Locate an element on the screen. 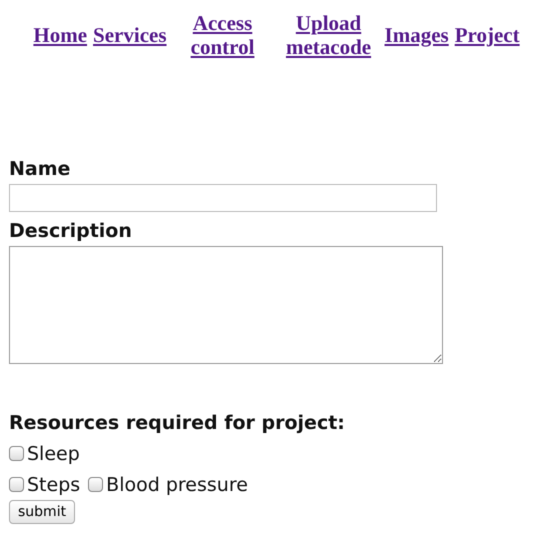  checkbox-label: Blood pressure is located at coordinates (177, 485).